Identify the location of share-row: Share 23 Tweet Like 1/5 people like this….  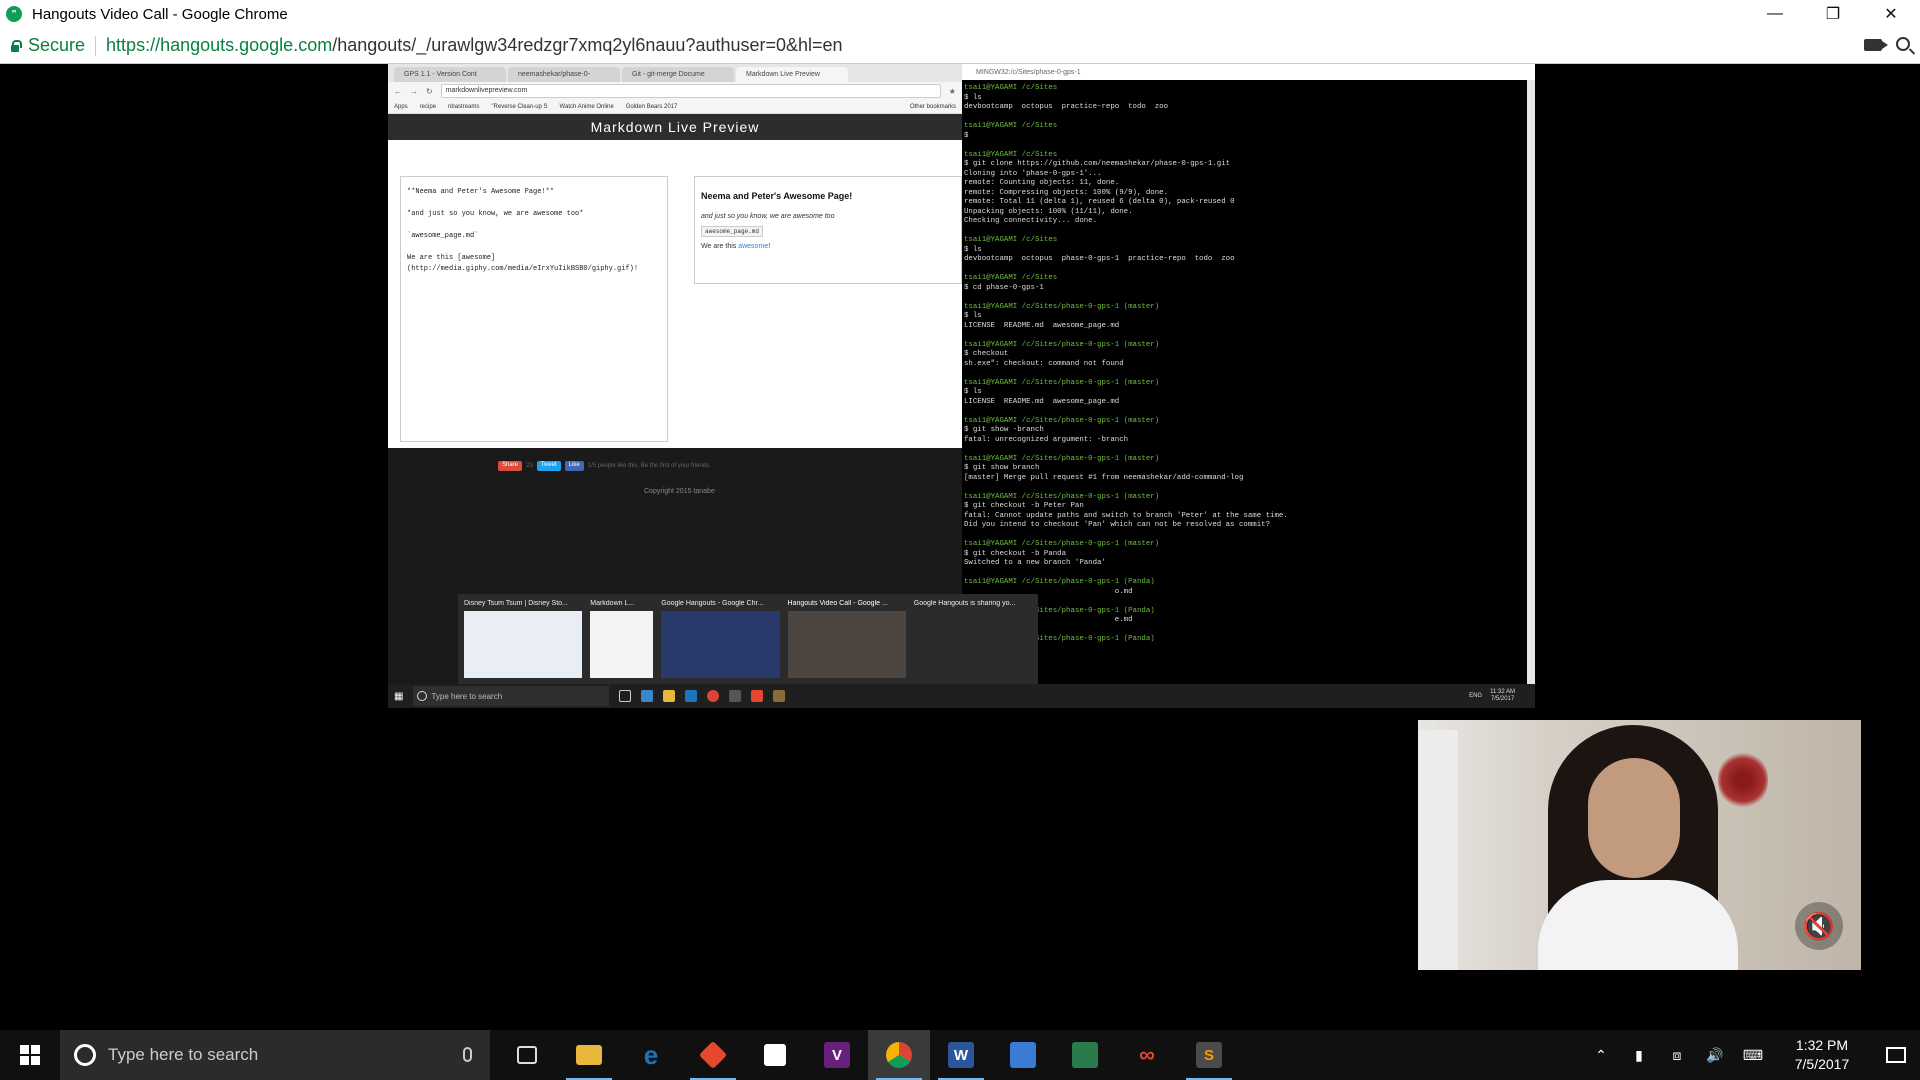
(604, 466).